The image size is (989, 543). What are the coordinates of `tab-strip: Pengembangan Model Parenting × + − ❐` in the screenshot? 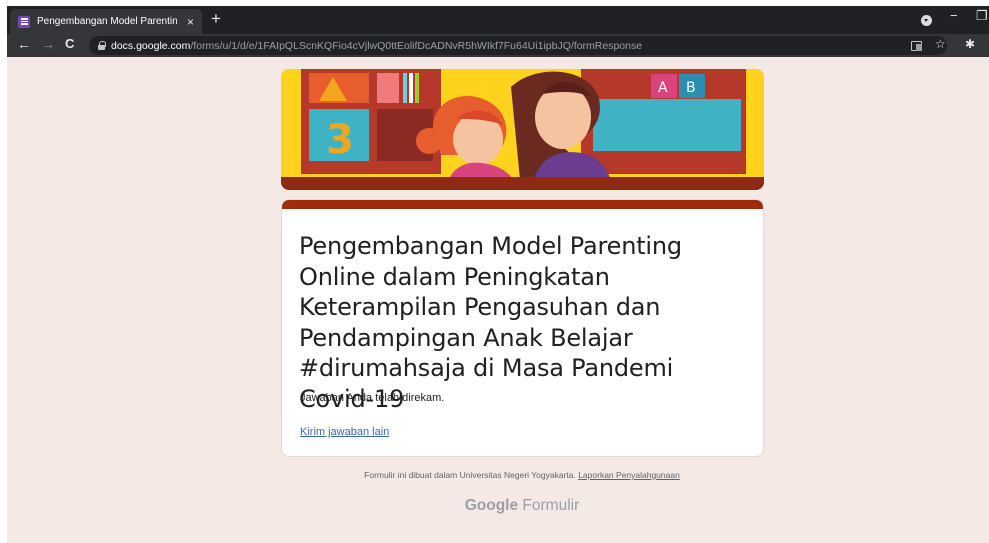 It's located at (498, 20).